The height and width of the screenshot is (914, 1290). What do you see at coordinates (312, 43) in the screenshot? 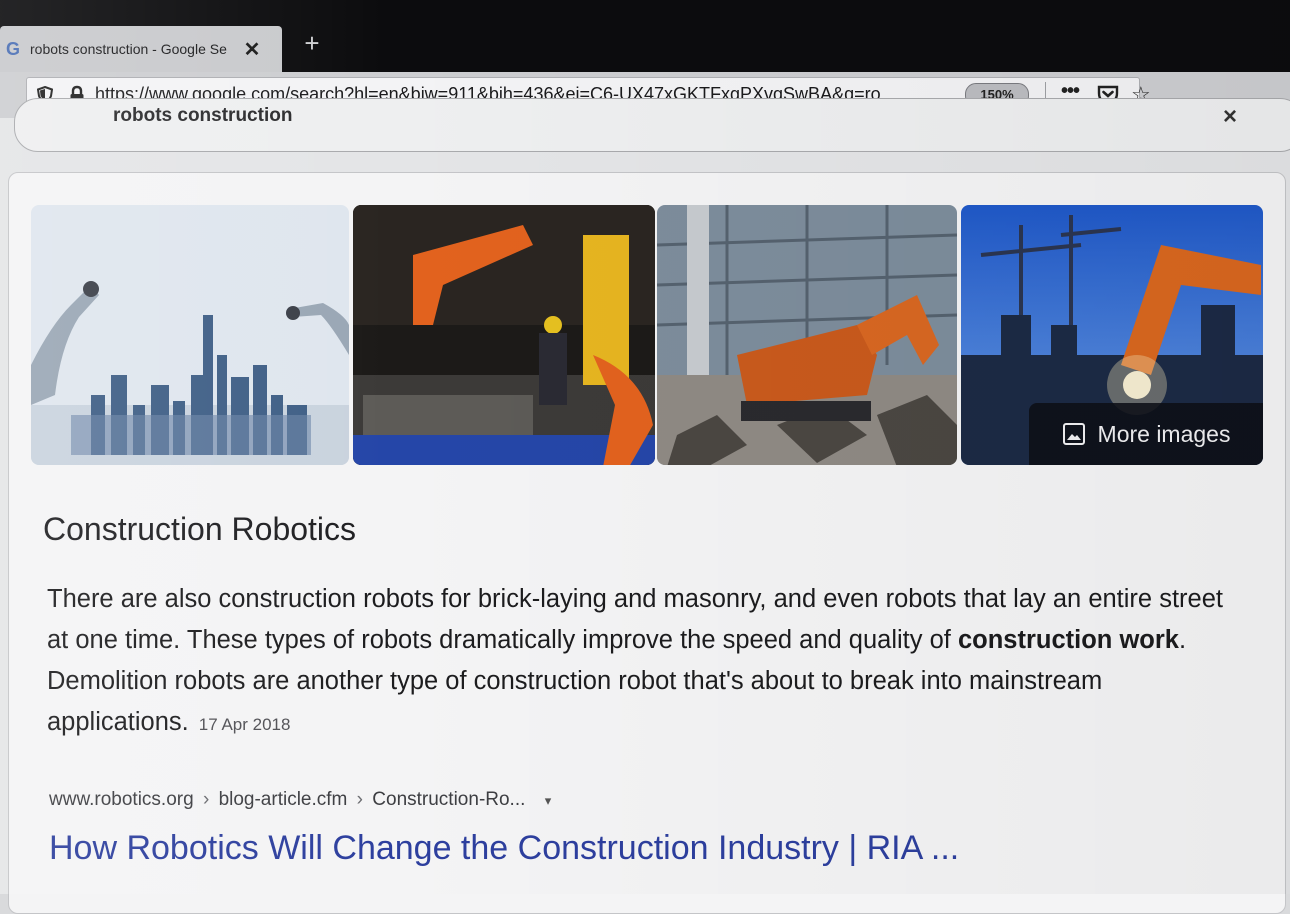
I see `new-tab-button: +` at bounding box center [312, 43].